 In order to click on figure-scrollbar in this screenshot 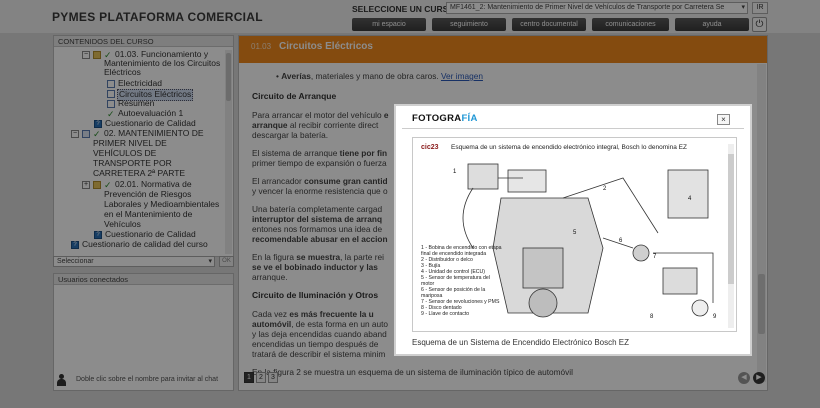, I will do `click(731, 236)`.